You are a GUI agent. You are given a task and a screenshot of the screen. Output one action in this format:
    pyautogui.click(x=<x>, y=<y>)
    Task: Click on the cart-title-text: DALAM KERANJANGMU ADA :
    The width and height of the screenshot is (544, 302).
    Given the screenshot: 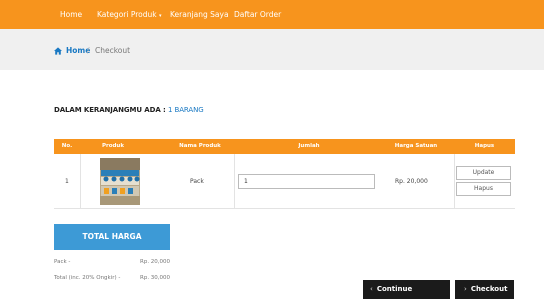 What is the action you would take?
    pyautogui.click(x=110, y=110)
    